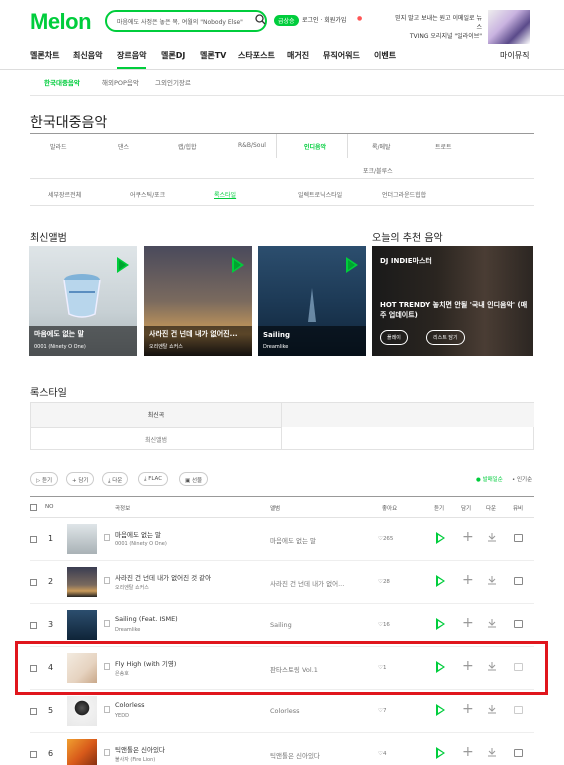 The width and height of the screenshot is (564, 765). I want to click on search-input: 마음에도 사정은 놓은 목, 여월의 "Nobody Else", so click(186, 21).